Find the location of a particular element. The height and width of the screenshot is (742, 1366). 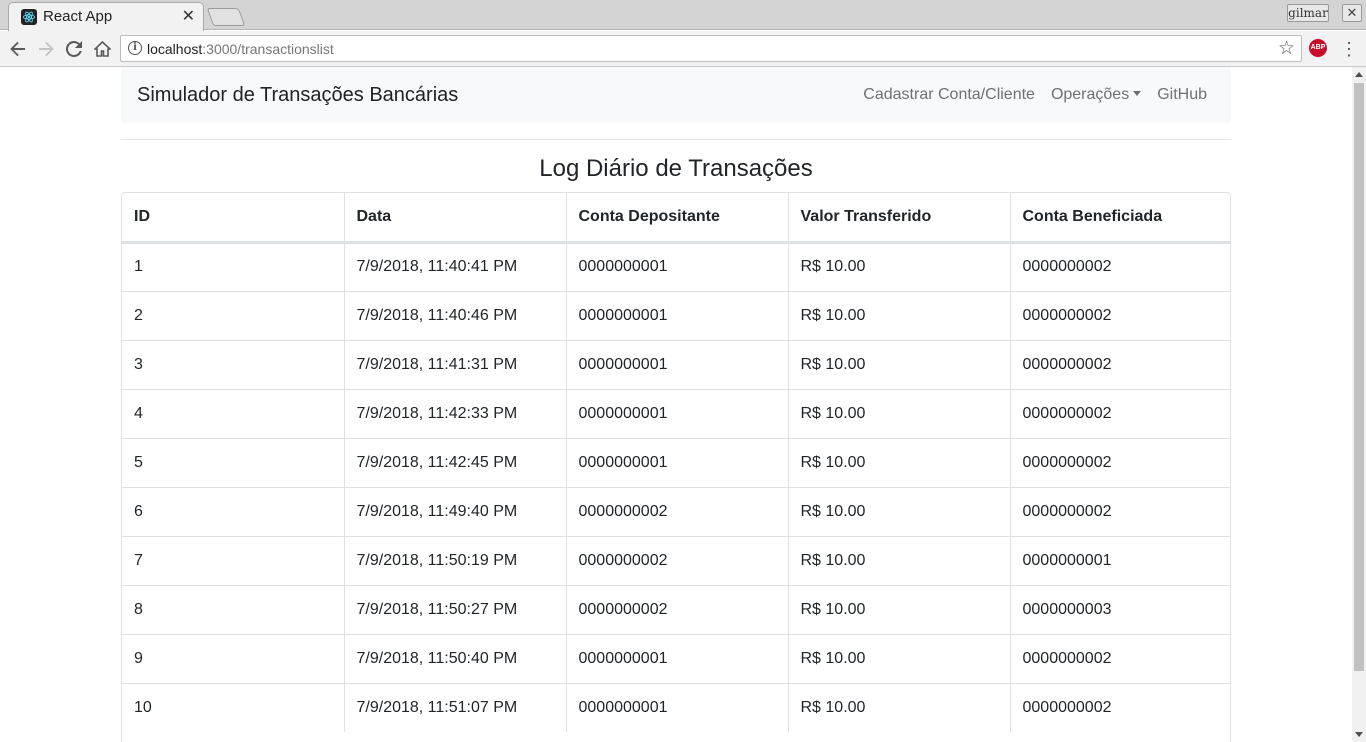

scrollbar-thumb is located at coordinates (1359, 377).